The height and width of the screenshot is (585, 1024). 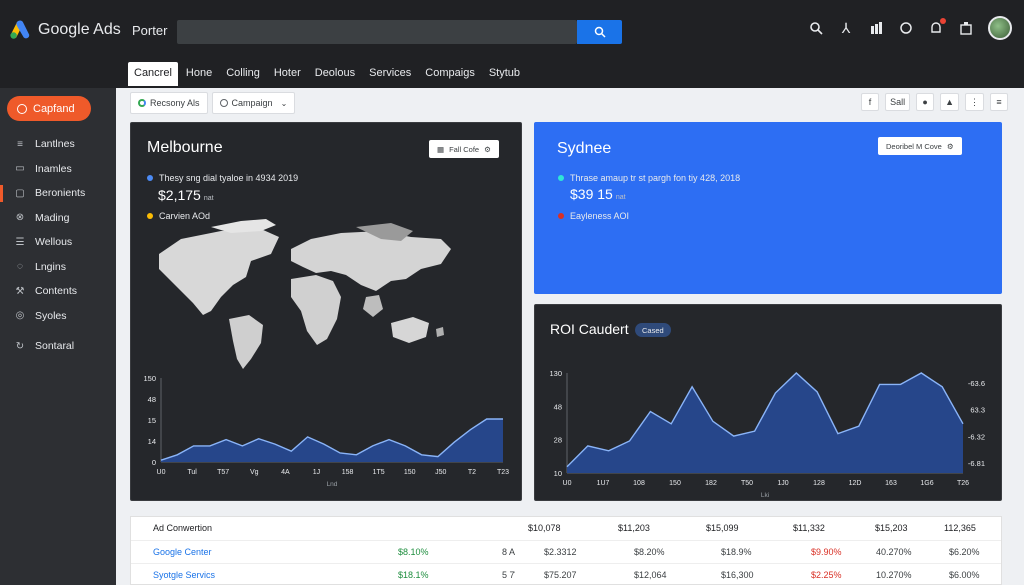 What do you see at coordinates (1000, 28) in the screenshot?
I see `avatar` at bounding box center [1000, 28].